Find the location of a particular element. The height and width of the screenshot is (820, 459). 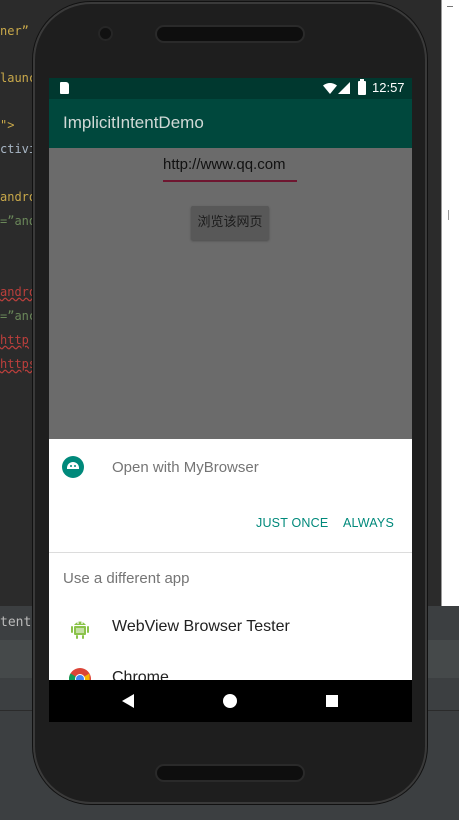

always-button: ALWAYS is located at coordinates (368, 523).